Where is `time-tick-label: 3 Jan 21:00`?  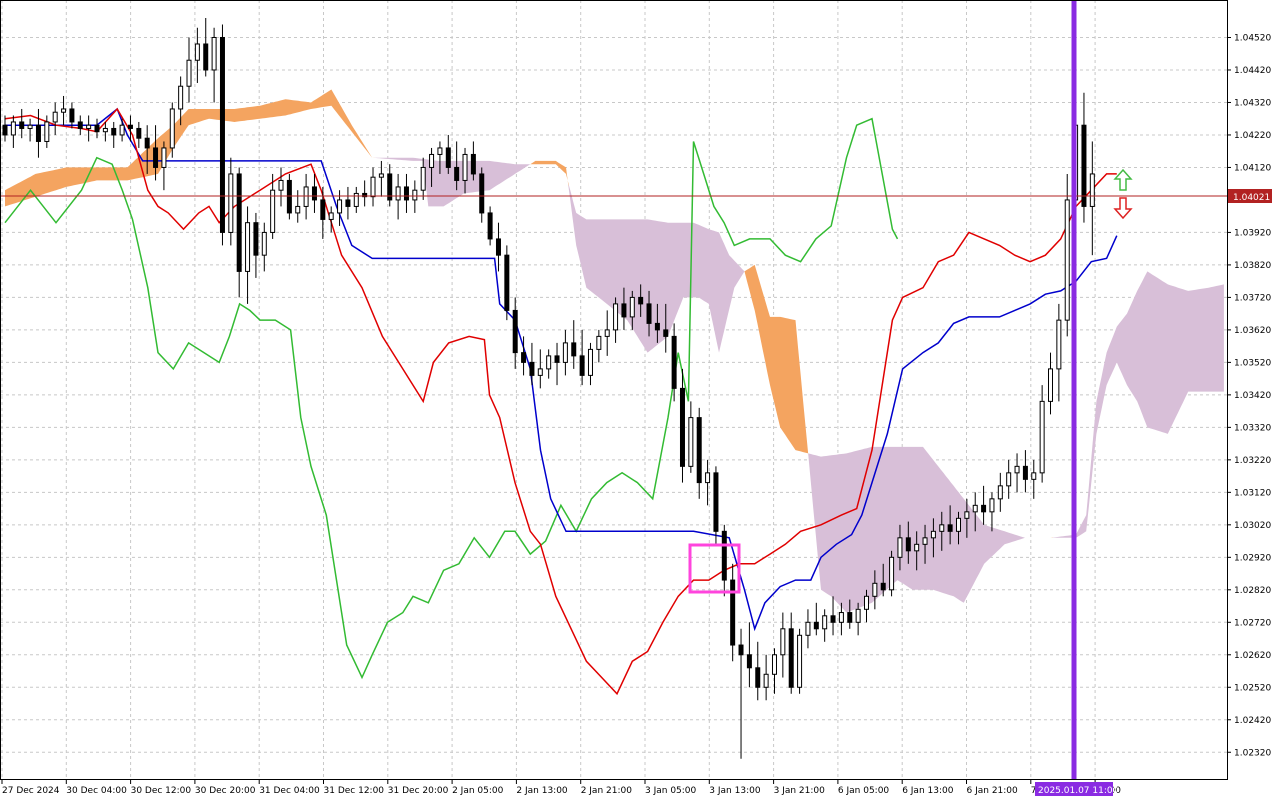 time-tick-label: 3 Jan 21:00 is located at coordinates (800, 791).